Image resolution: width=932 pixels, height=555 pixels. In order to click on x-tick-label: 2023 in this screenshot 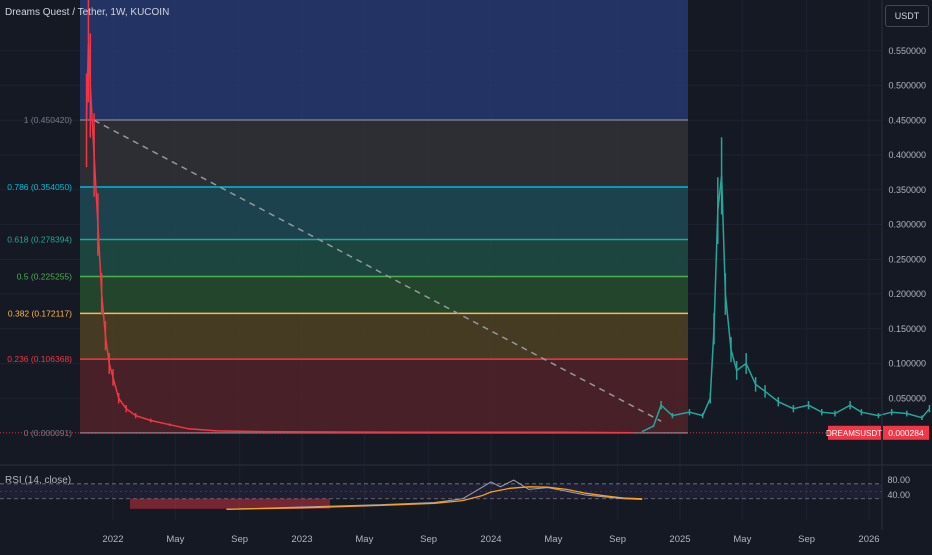, I will do `click(301, 539)`.